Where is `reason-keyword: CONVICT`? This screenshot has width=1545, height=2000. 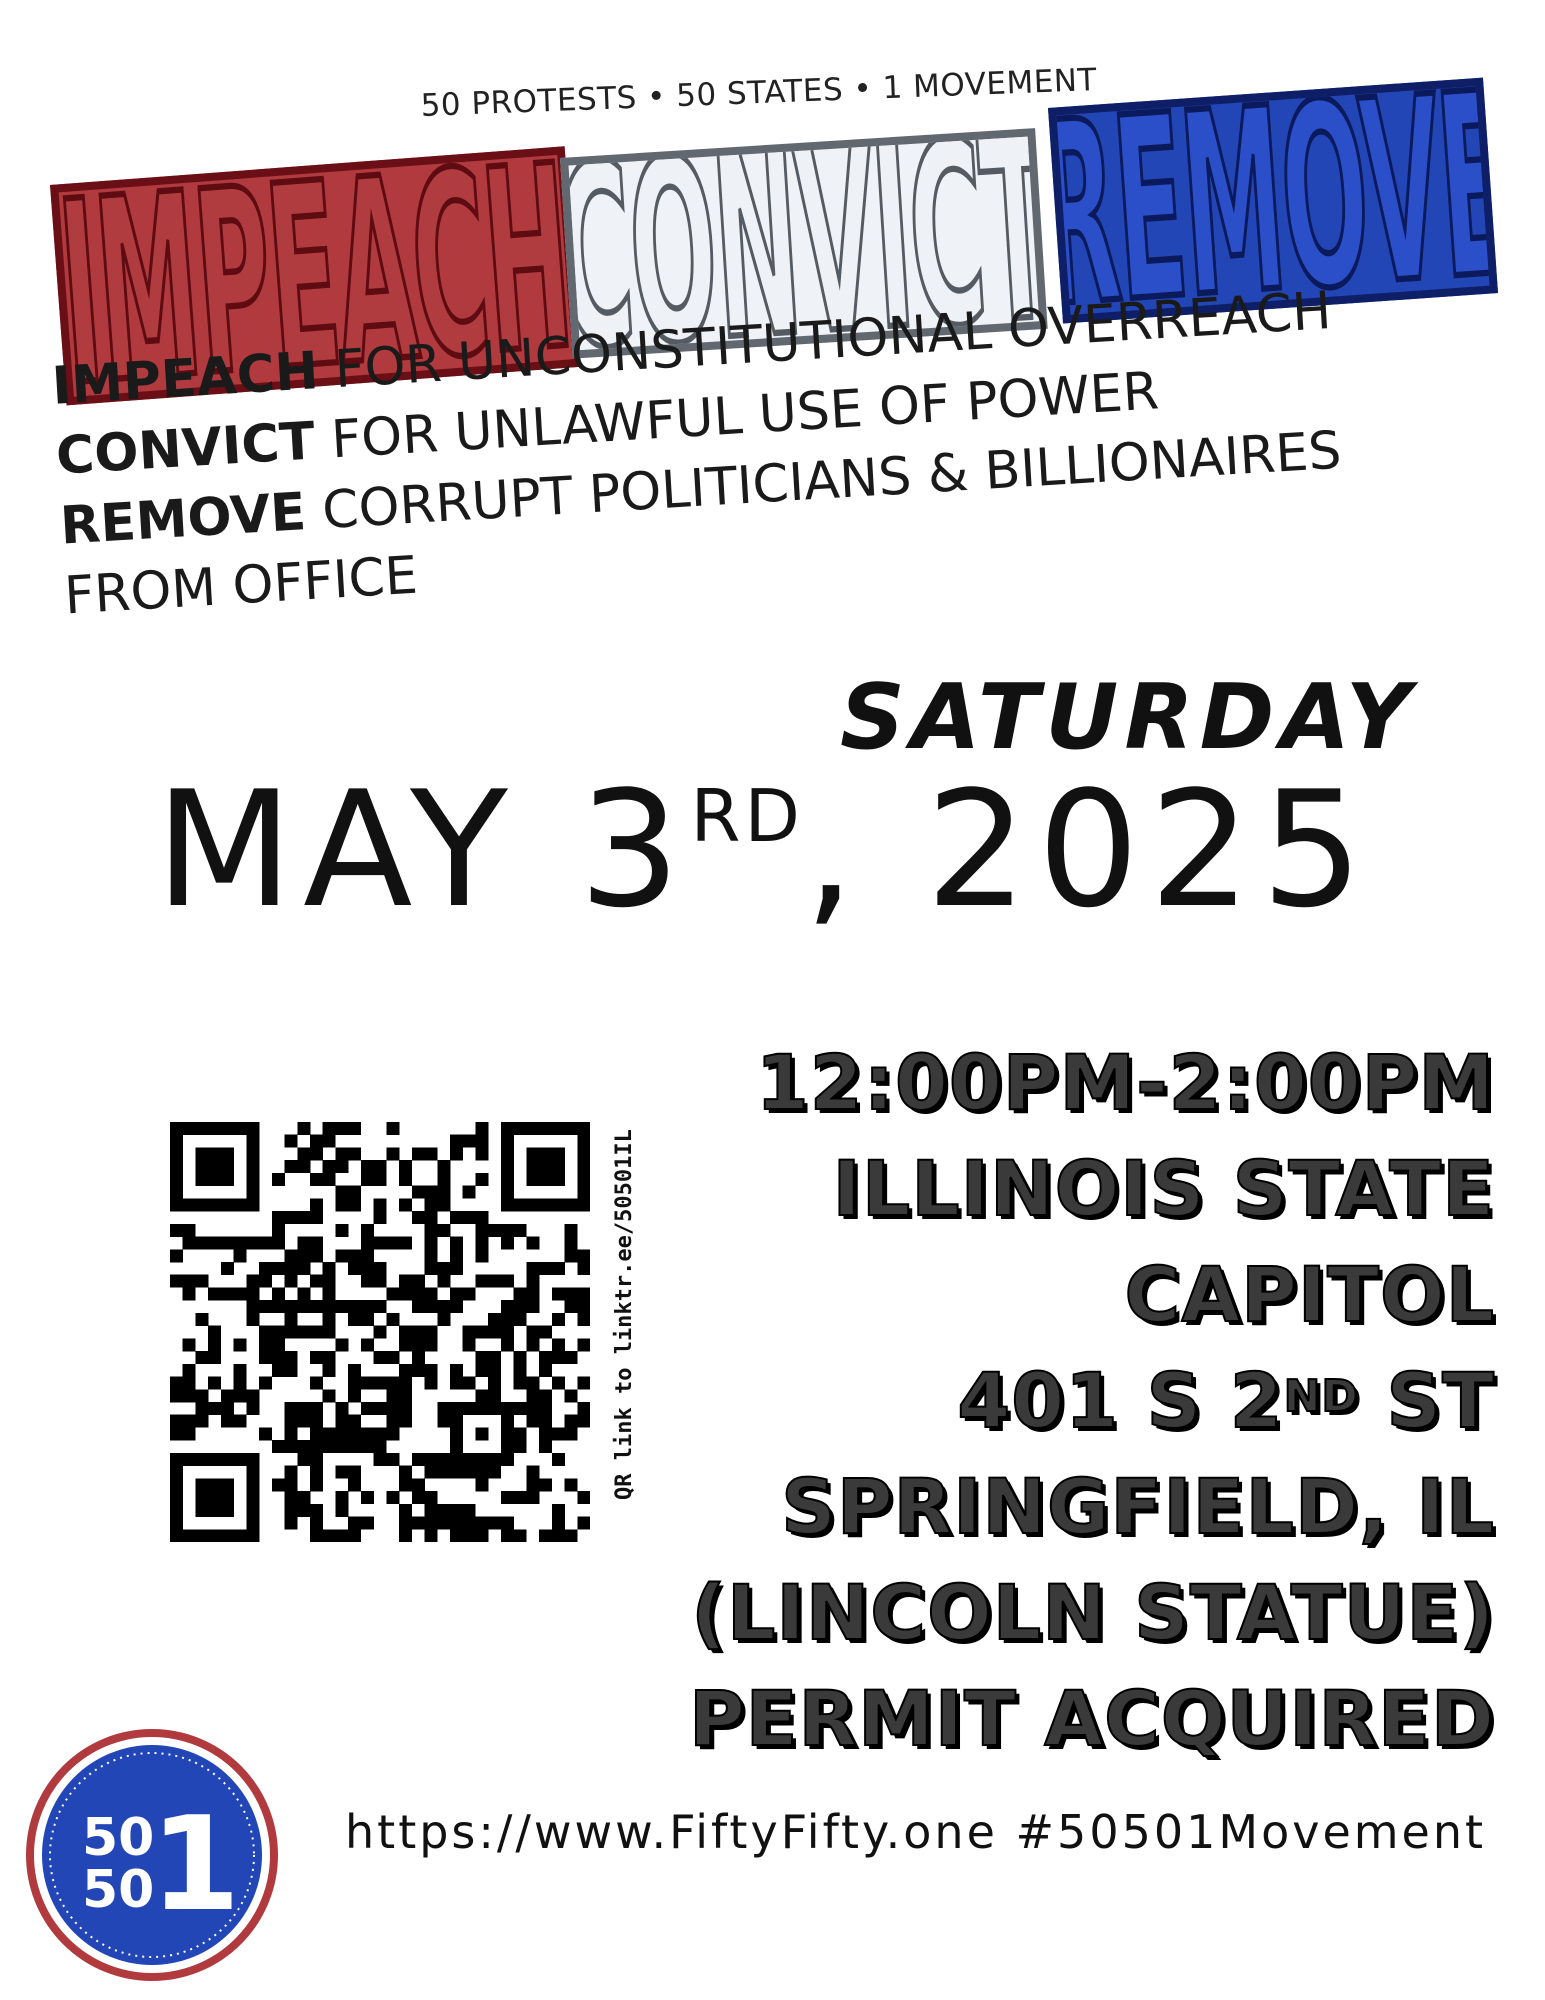 reason-keyword: CONVICT is located at coordinates (185, 449).